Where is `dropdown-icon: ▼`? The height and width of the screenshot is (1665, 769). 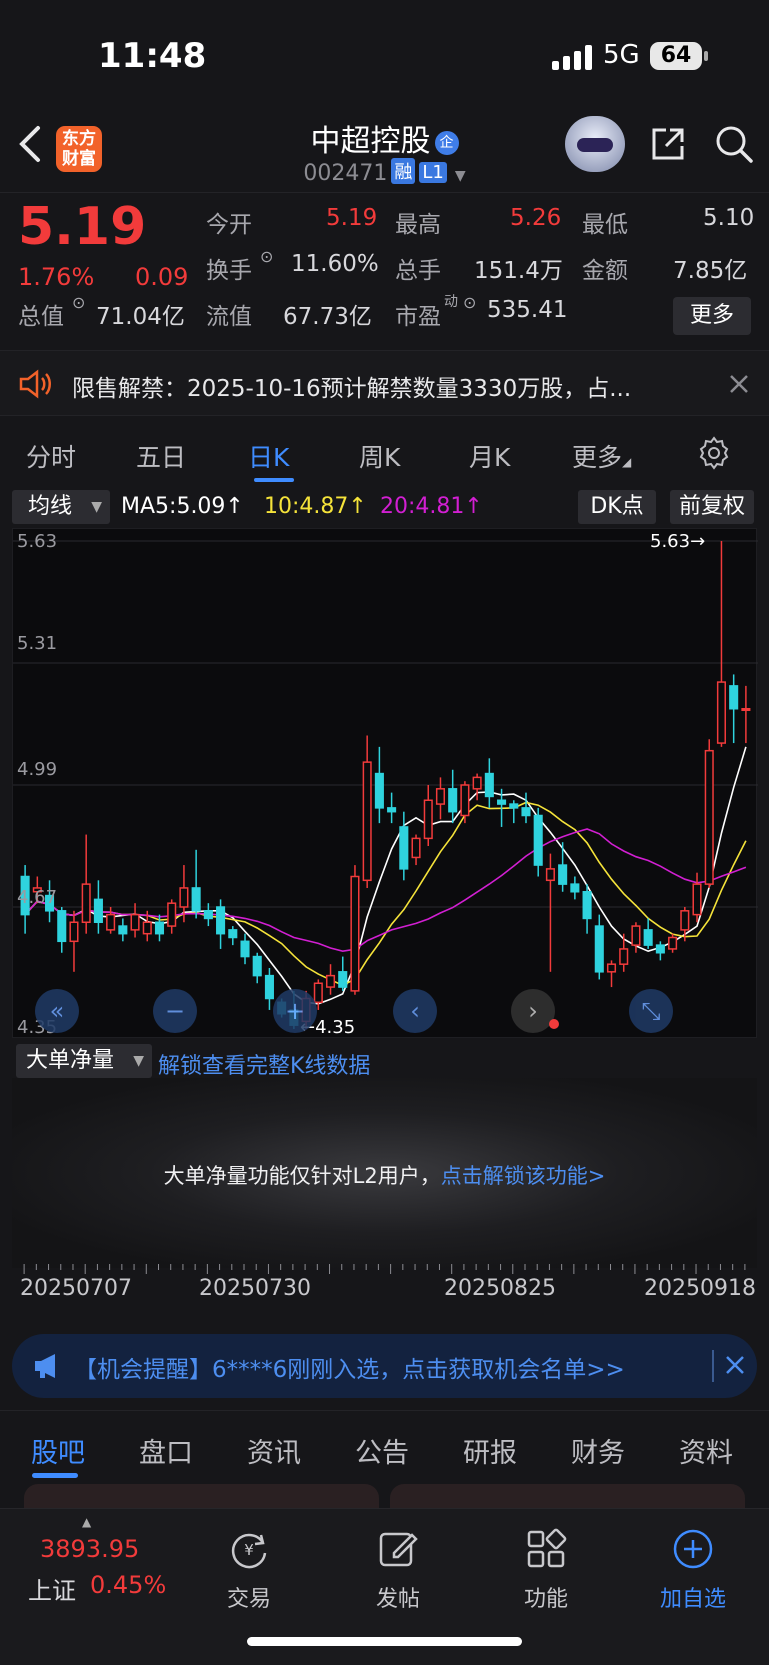 dropdown-icon: ▼ is located at coordinates (96, 507).